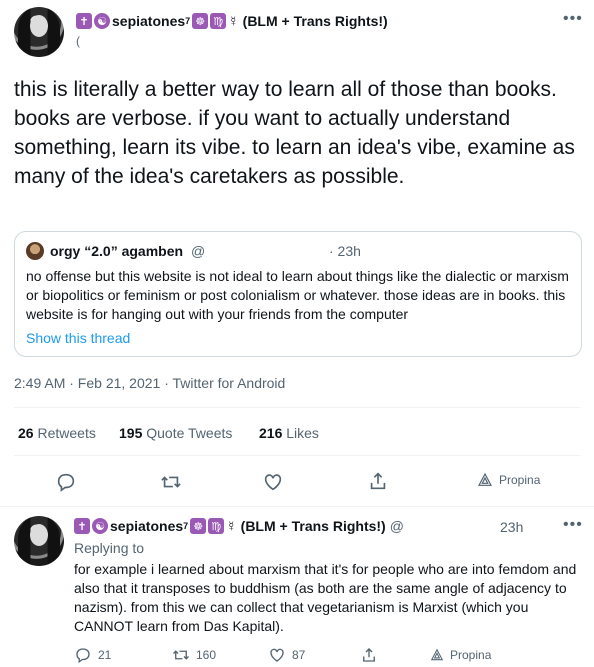  I want to click on reply-share-icon, so click(369, 655).